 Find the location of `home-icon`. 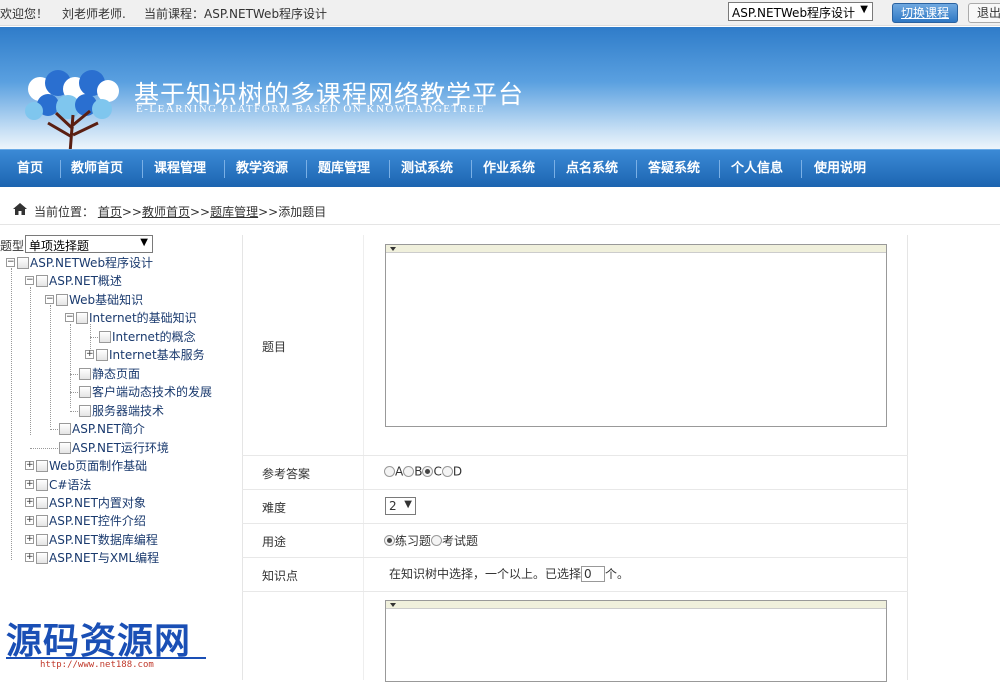

home-icon is located at coordinates (20, 209).